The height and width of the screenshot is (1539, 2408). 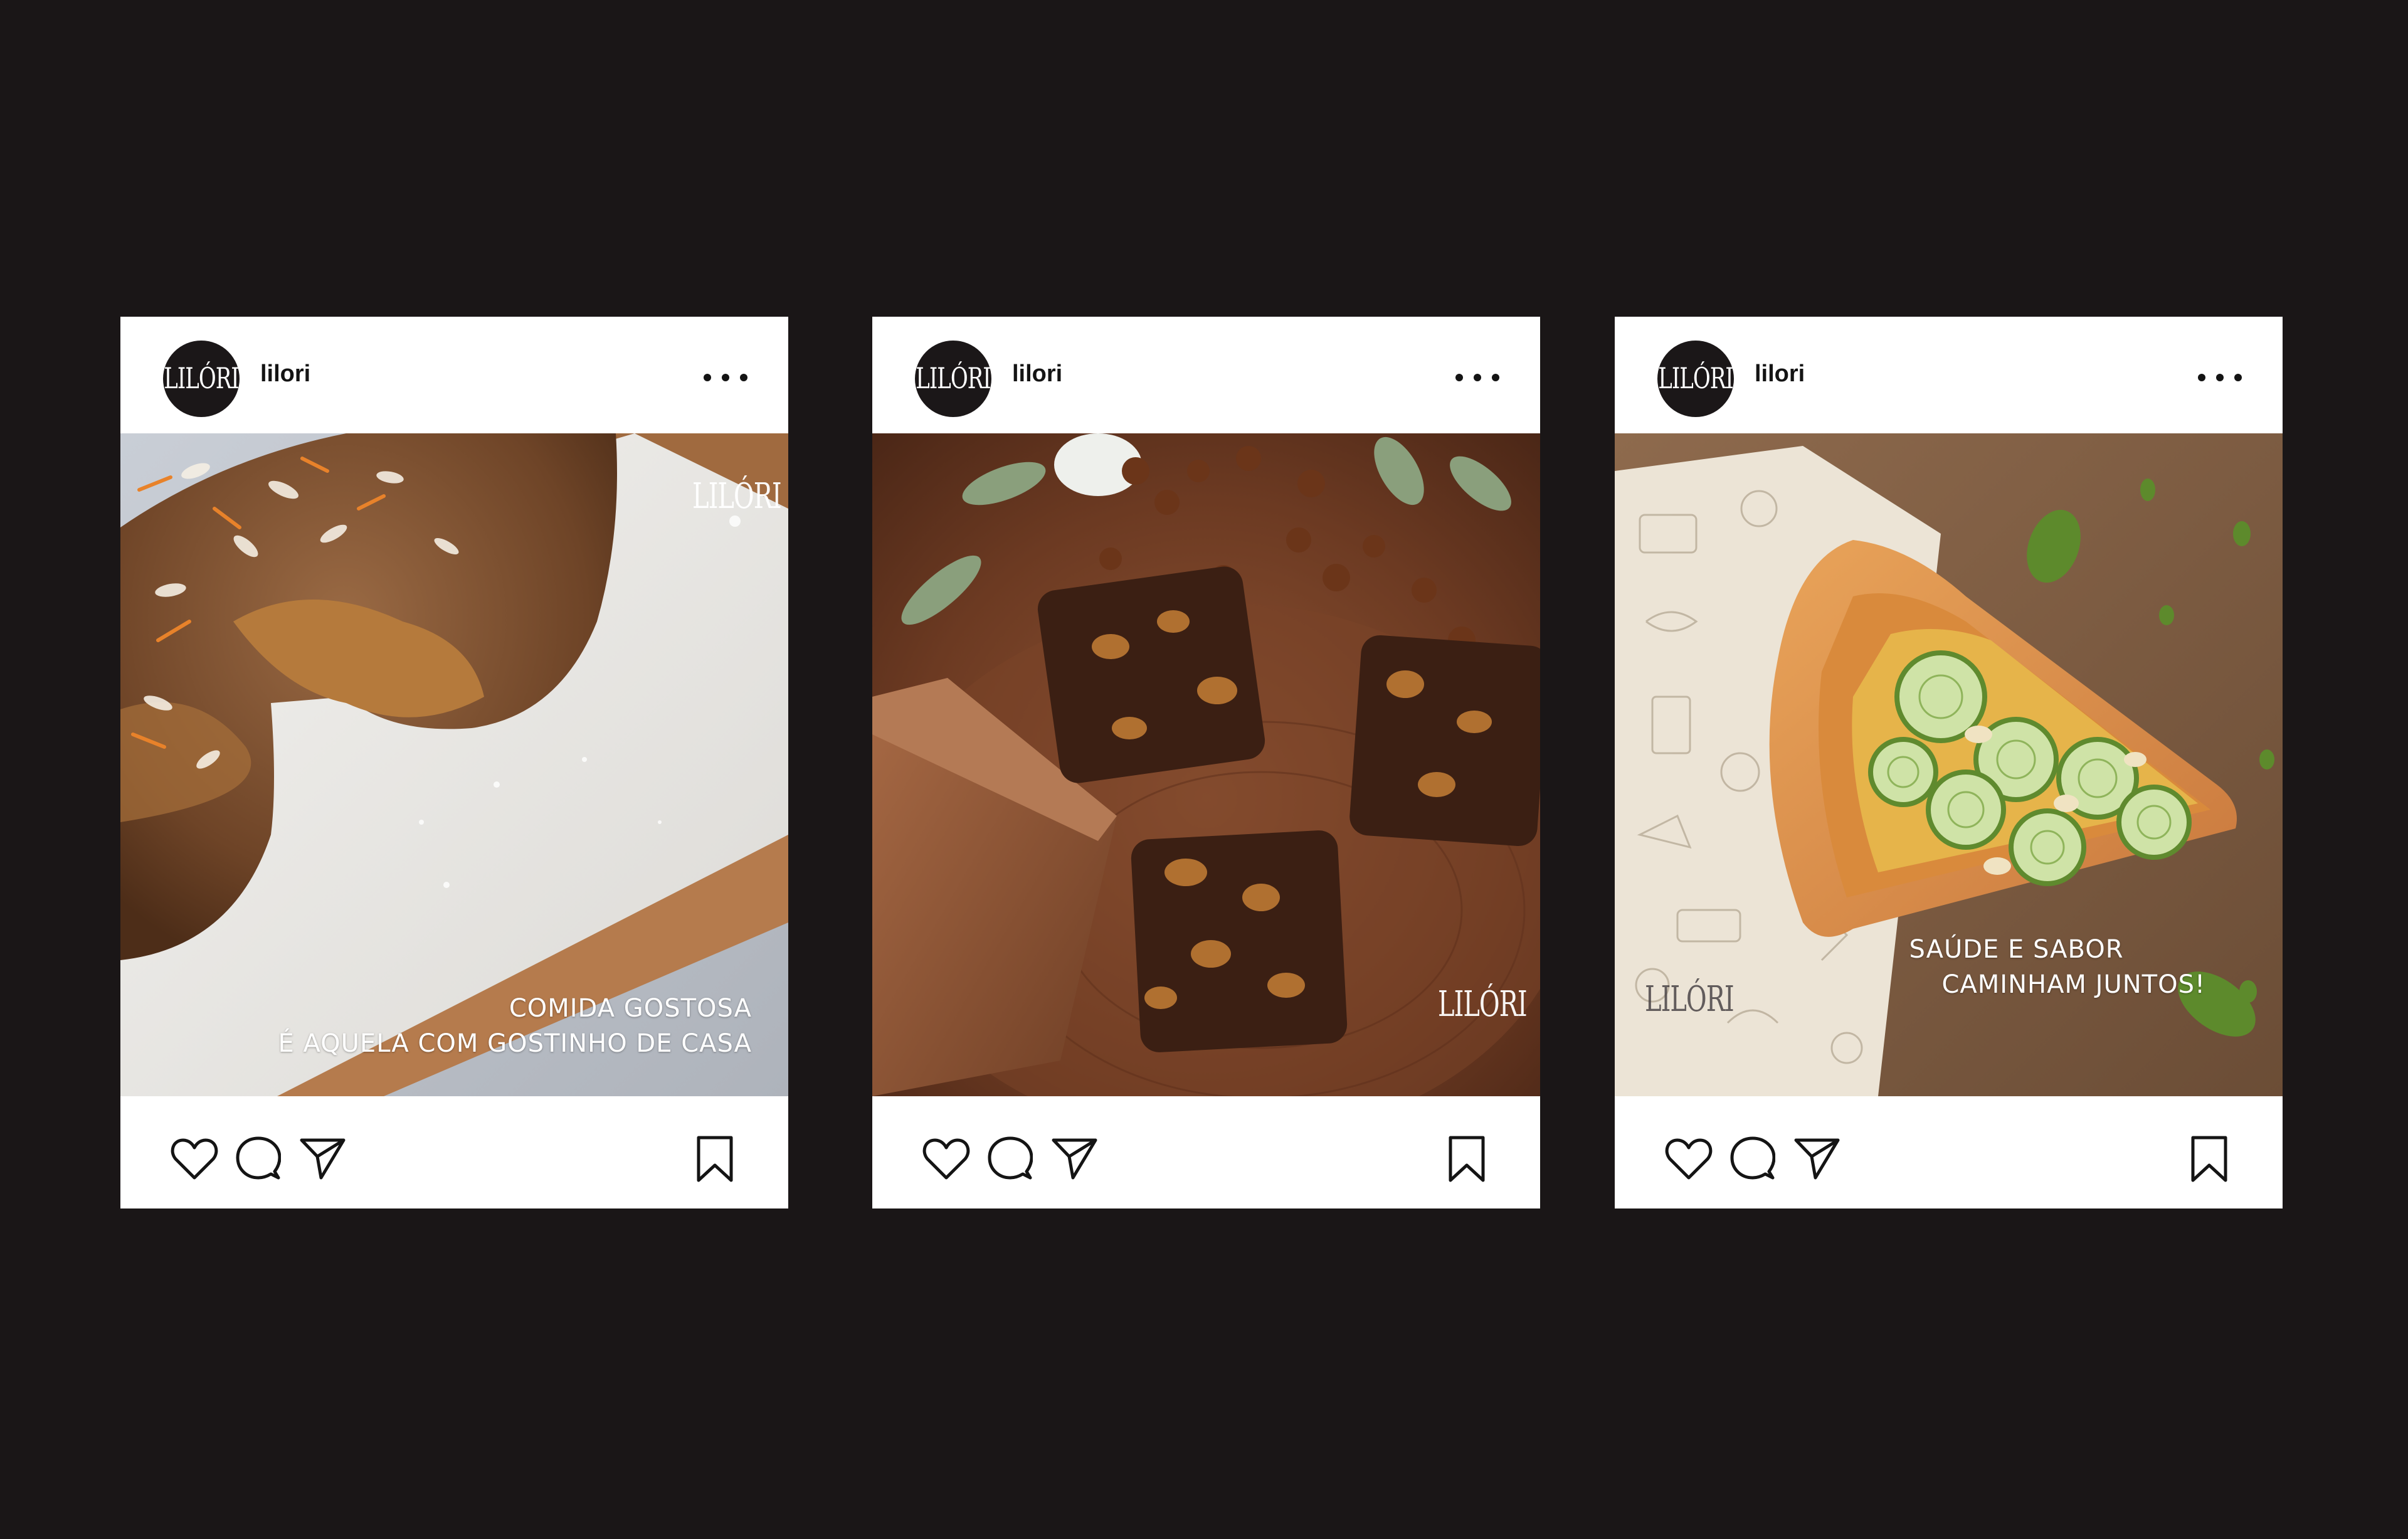 I want to click on post-image: LILÓRI SAÚDE E SABOR CAMINHAM JUNTOS!, so click(x=1949, y=765).